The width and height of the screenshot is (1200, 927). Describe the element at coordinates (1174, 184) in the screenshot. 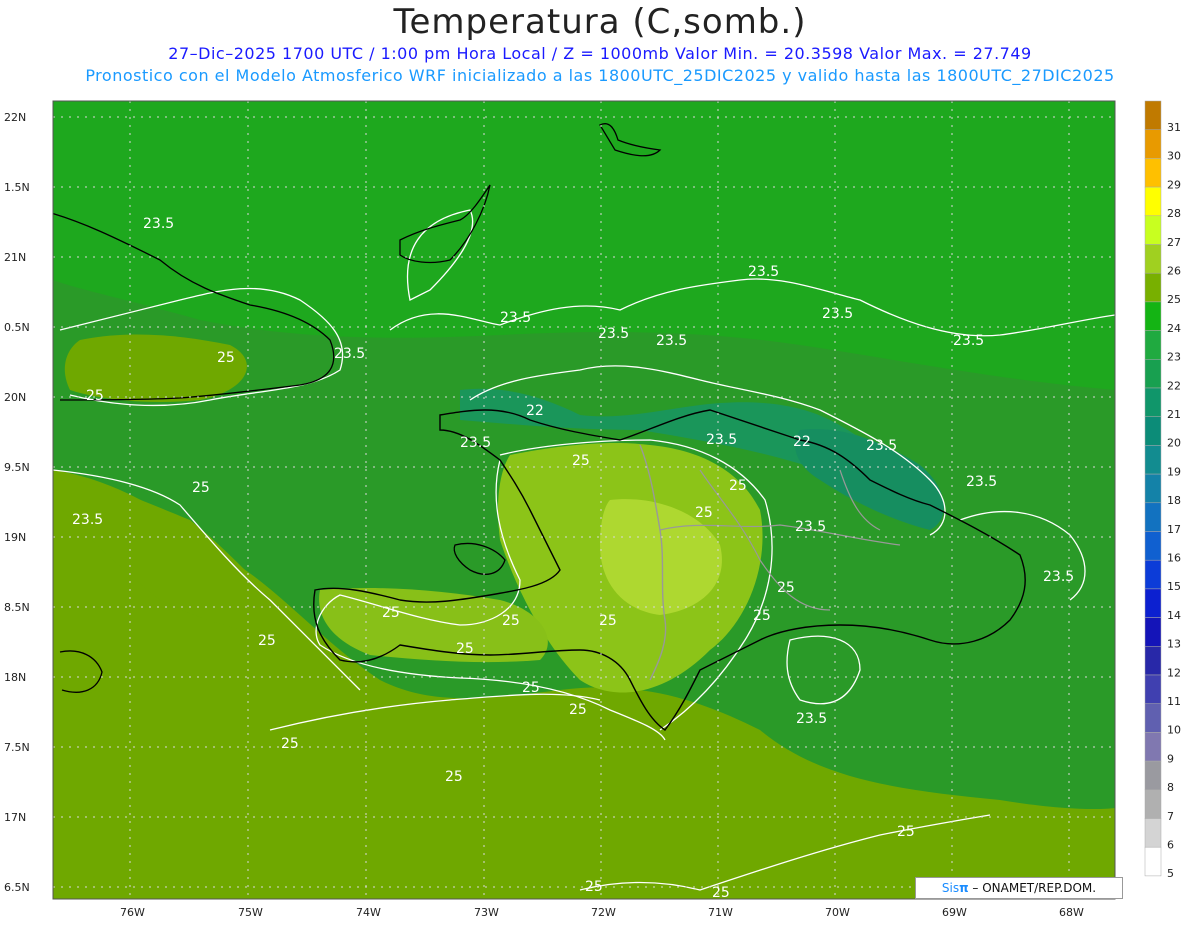

I see `colorbar-label: 29` at that location.